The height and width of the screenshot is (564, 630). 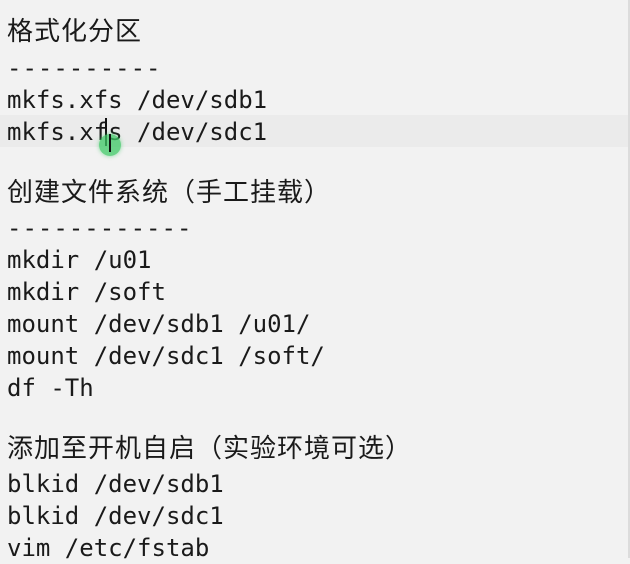 What do you see at coordinates (115, 484) in the screenshot?
I see `command-line: blkid /dev/sdb1` at bounding box center [115, 484].